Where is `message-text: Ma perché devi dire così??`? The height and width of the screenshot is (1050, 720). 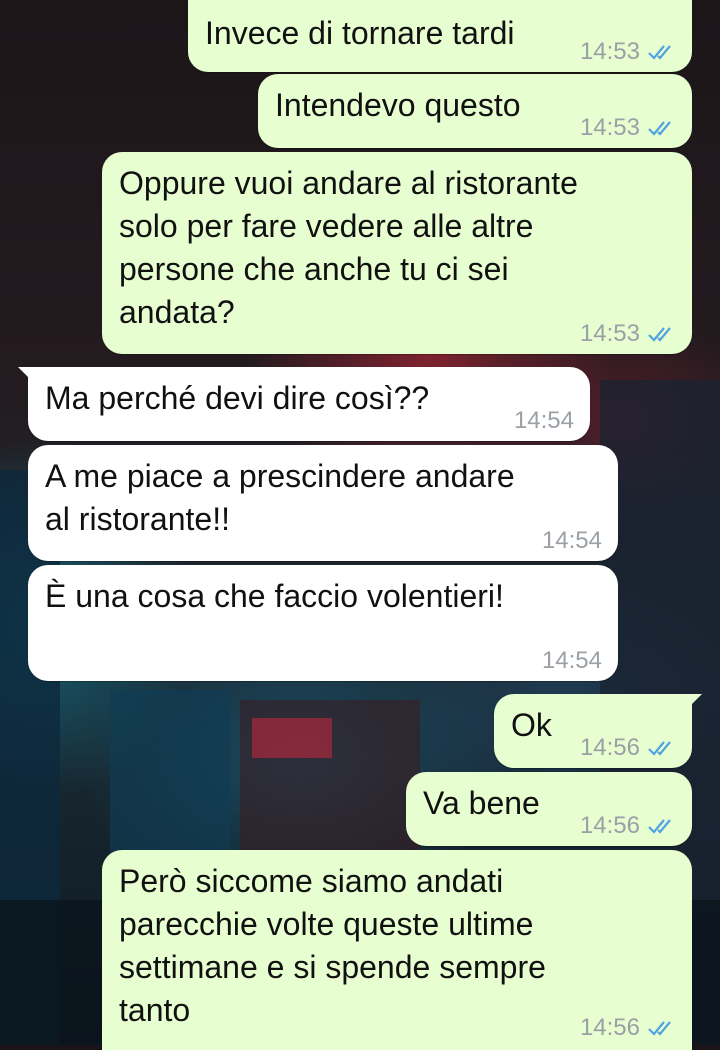 message-text: Ma perché devi dire così?? is located at coordinates (237, 398).